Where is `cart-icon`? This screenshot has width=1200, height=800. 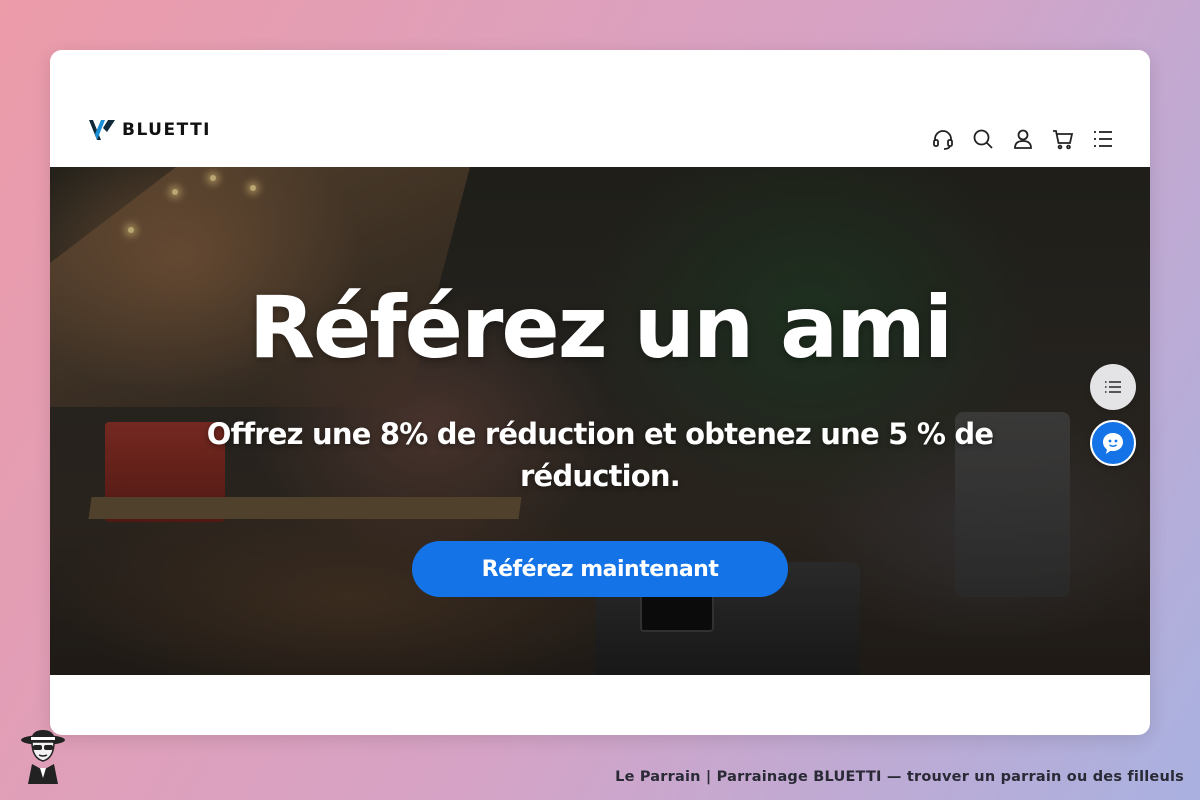 cart-icon is located at coordinates (1063, 139).